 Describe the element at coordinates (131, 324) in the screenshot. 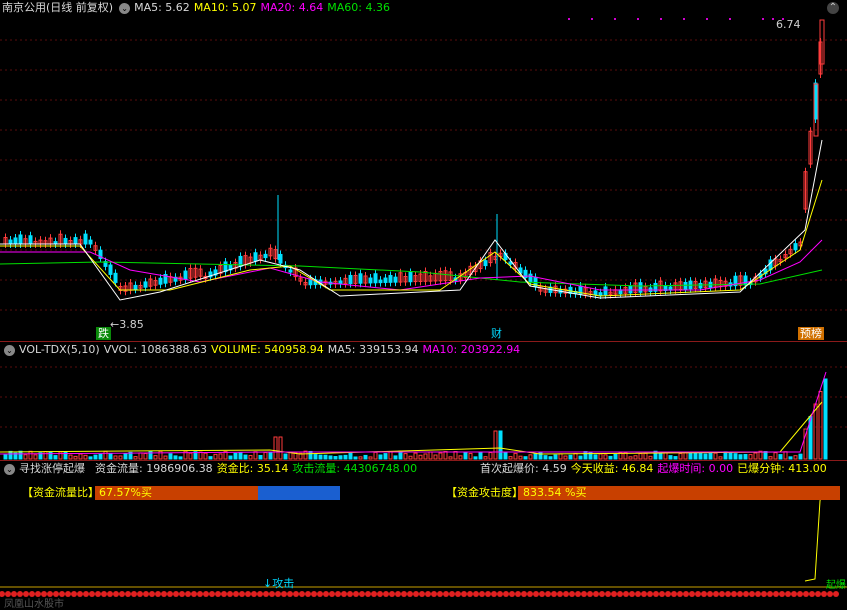

I see `low-price-value: 3.85` at that location.